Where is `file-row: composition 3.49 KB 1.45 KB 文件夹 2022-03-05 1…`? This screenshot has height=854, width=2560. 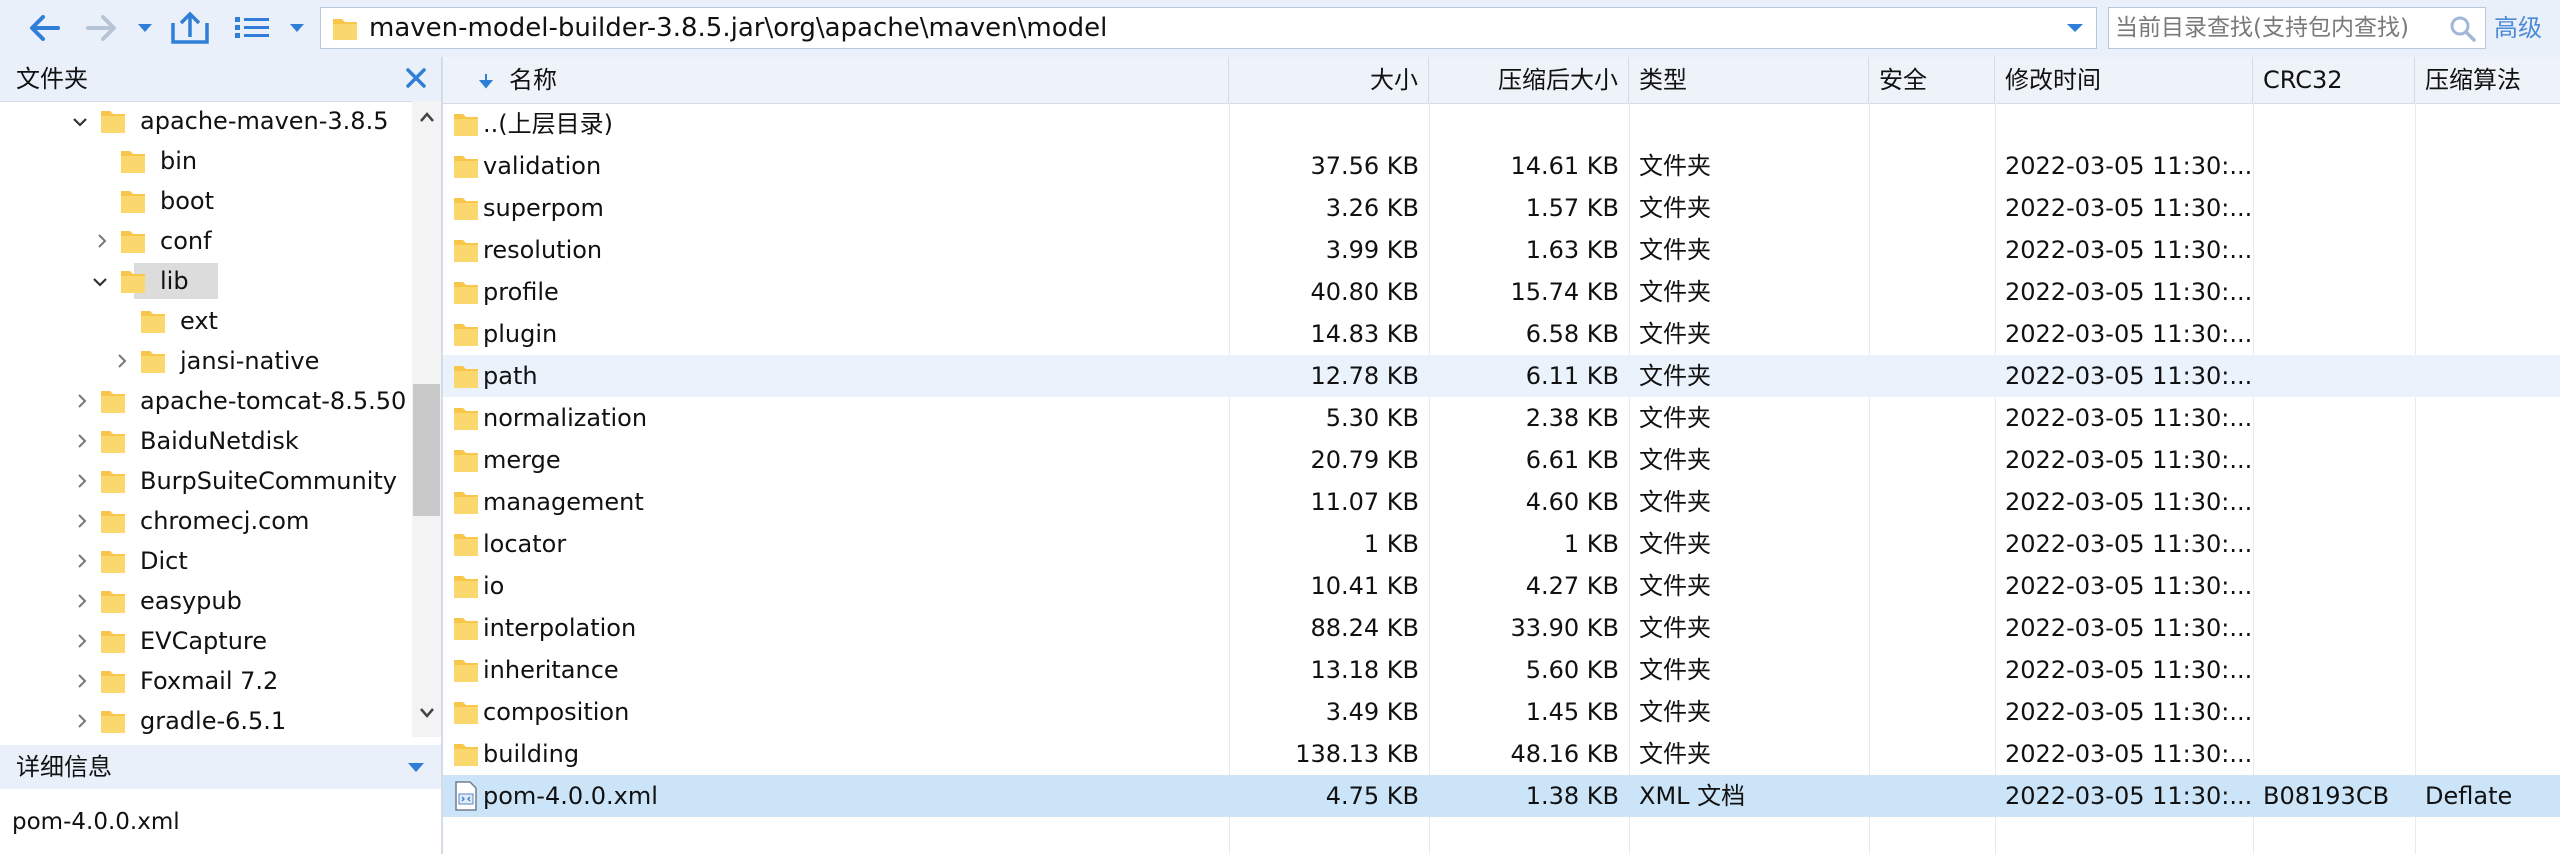
file-row: composition 3.49 KB 1.45 KB 文件夹 2022-03-05 1… is located at coordinates (1501, 712).